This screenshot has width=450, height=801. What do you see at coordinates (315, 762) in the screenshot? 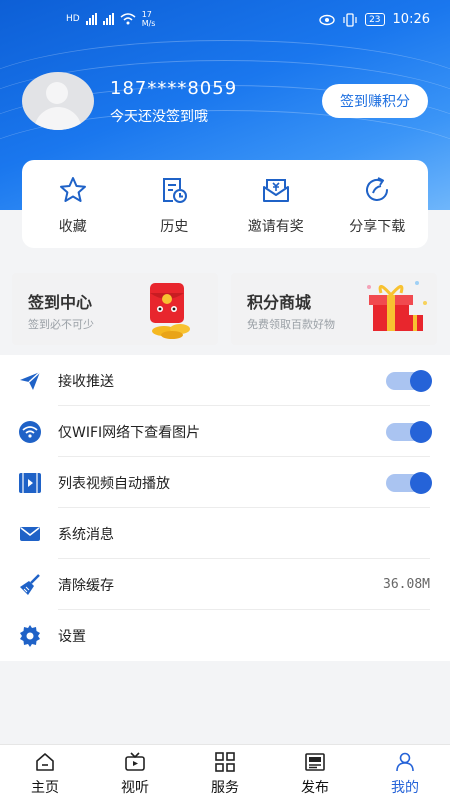
I see `publish-icon` at bounding box center [315, 762].